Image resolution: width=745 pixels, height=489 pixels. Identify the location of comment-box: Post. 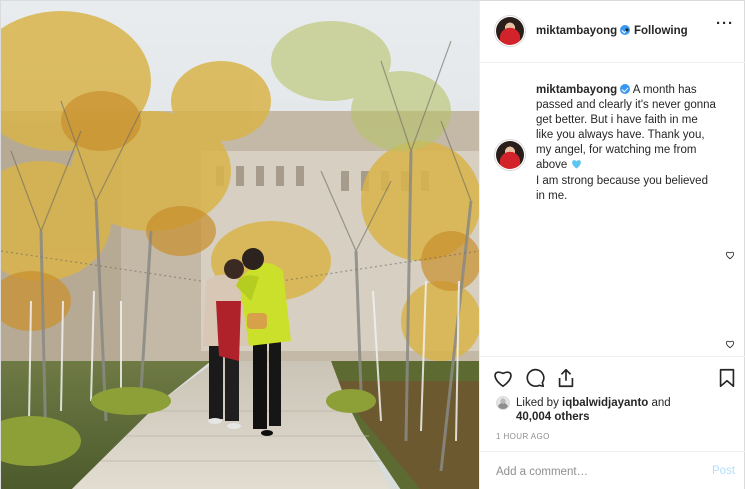
(612, 470).